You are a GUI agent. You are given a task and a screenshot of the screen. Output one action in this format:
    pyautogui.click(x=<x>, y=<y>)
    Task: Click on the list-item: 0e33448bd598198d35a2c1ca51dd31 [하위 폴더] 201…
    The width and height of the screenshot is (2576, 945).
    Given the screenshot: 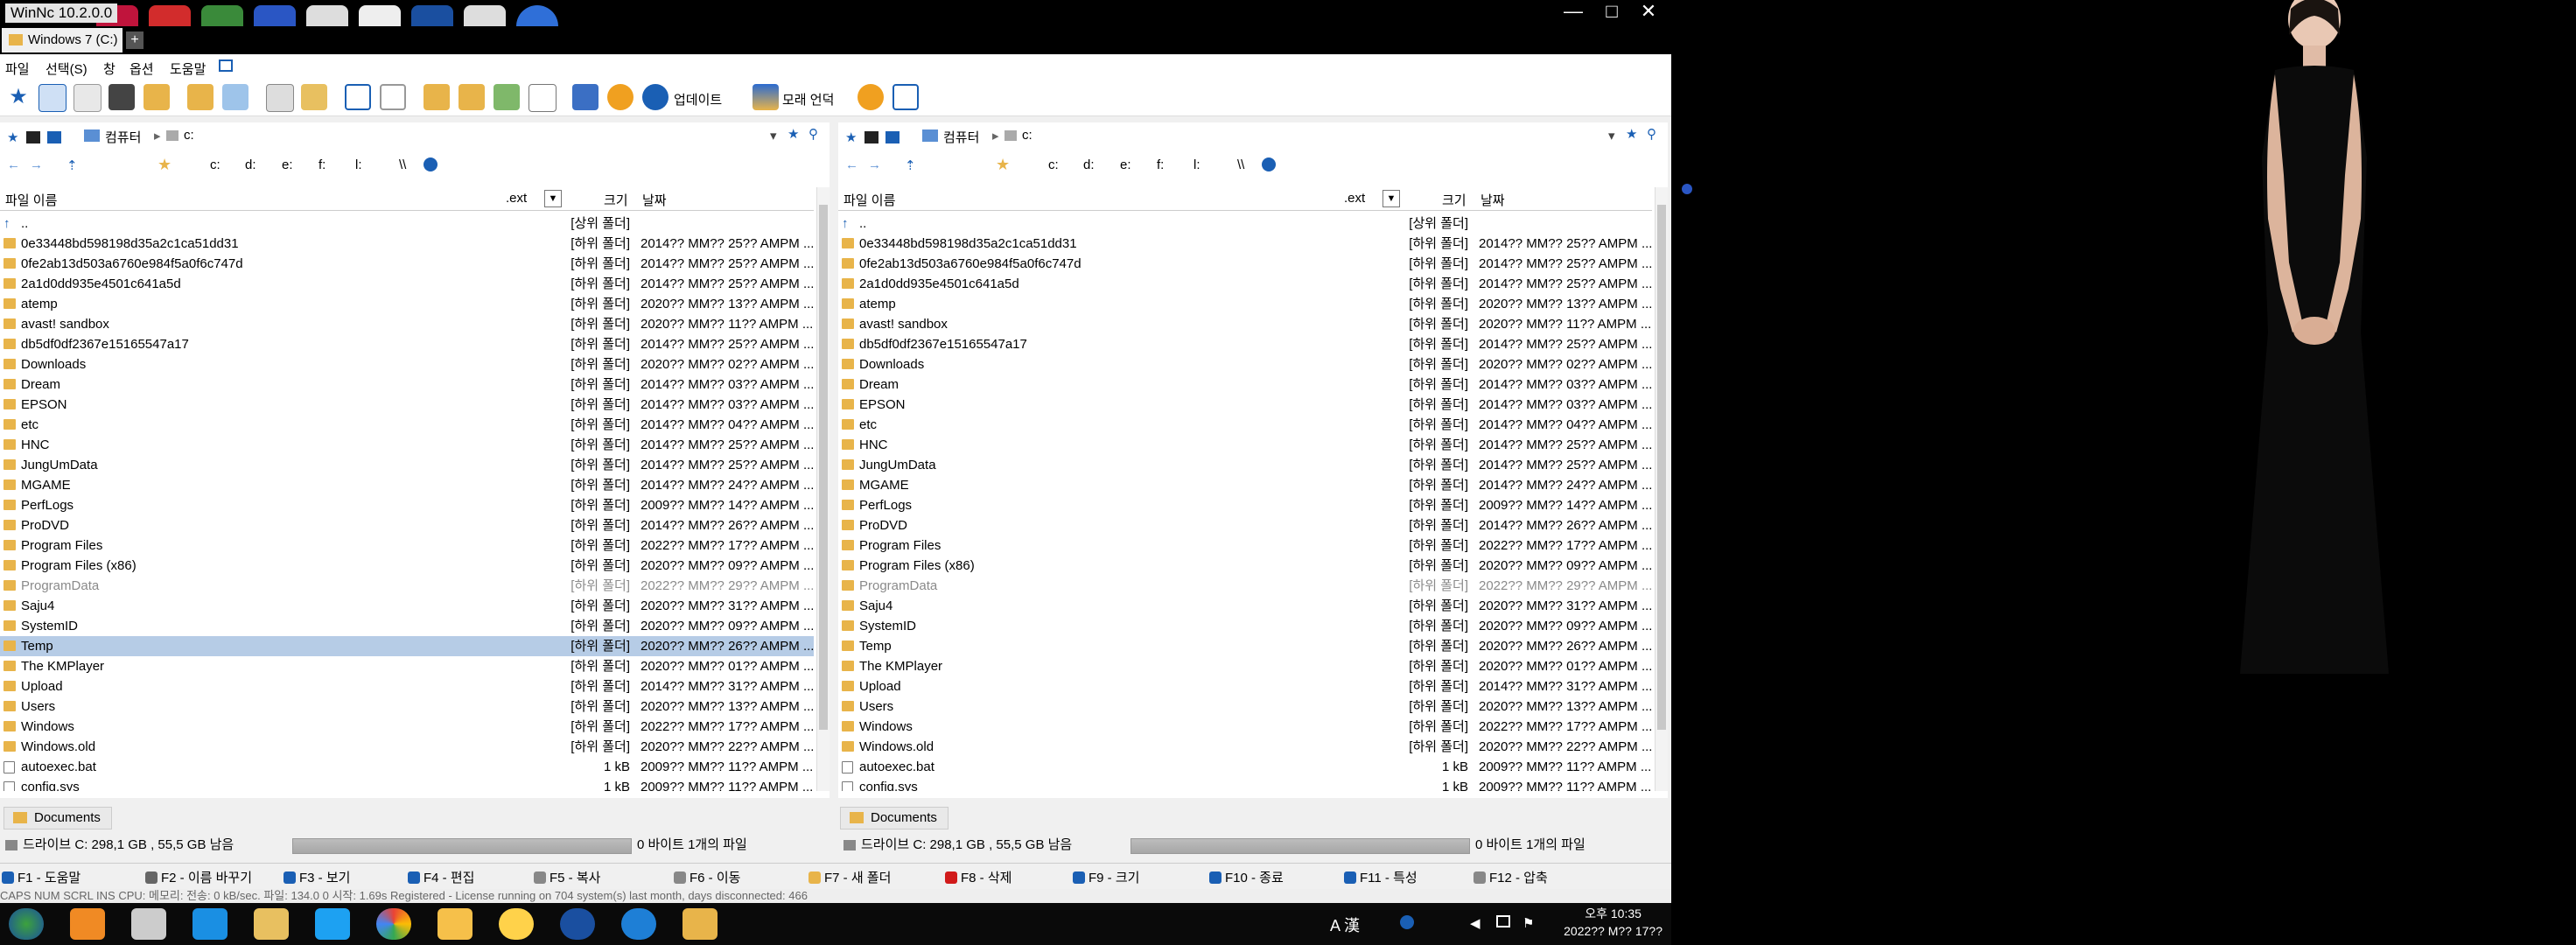 What is the action you would take?
    pyautogui.click(x=1245, y=244)
    